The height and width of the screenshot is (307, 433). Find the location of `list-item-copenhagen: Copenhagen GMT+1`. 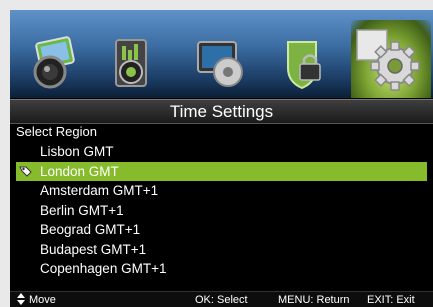

list-item-copenhagen: Copenhagen GMT+1 is located at coordinates (221, 269).